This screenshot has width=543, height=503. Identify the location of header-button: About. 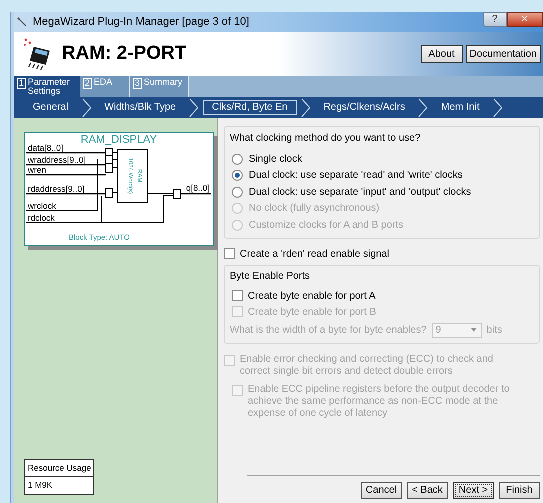
(441, 54).